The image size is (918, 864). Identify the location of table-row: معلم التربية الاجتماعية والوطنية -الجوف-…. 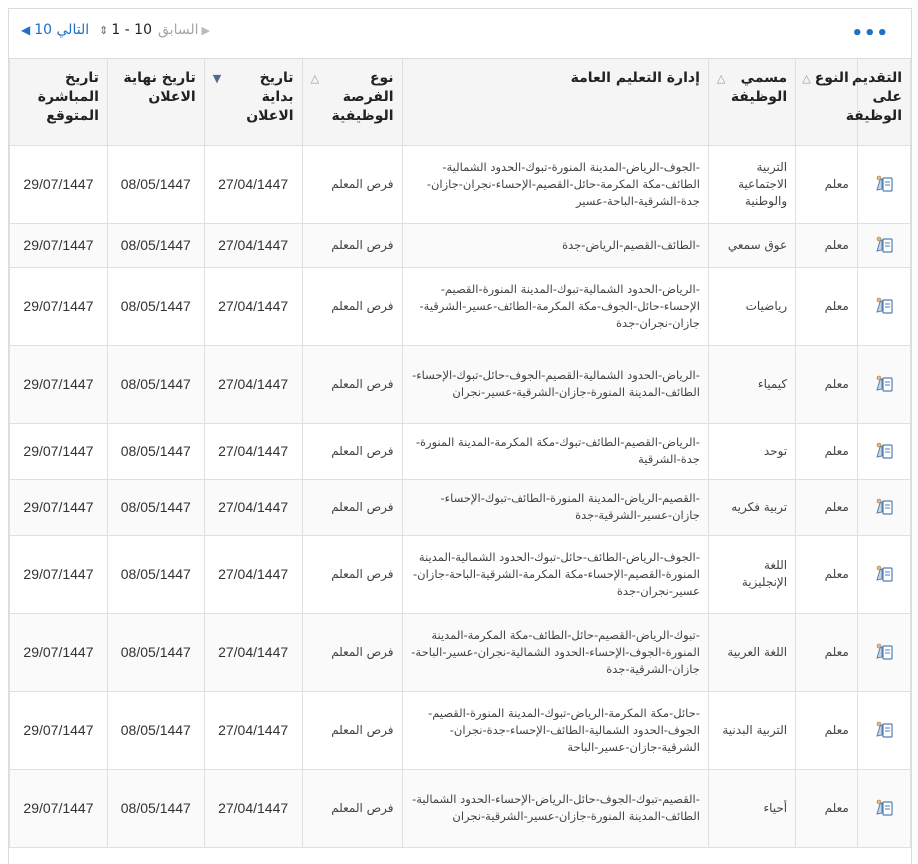
(460, 184).